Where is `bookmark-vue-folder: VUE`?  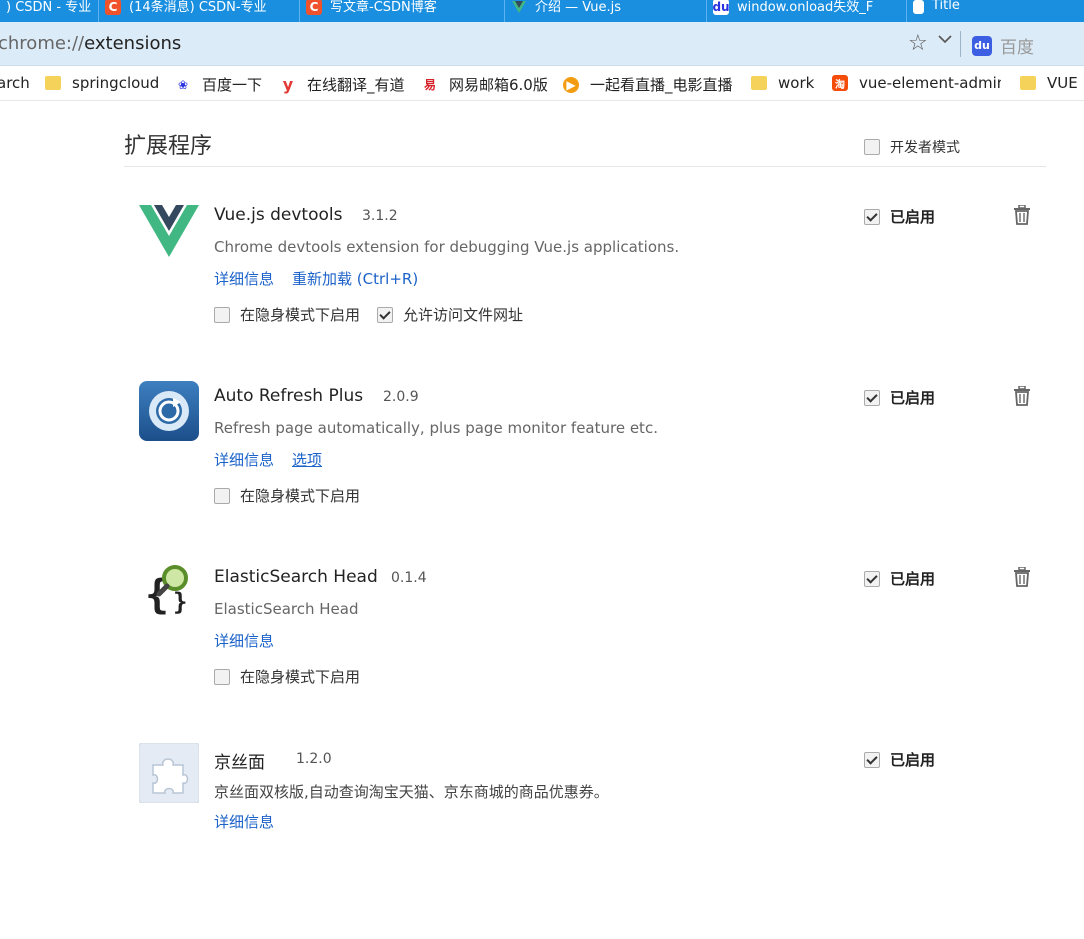 bookmark-vue-folder: VUE is located at coordinates (1049, 83).